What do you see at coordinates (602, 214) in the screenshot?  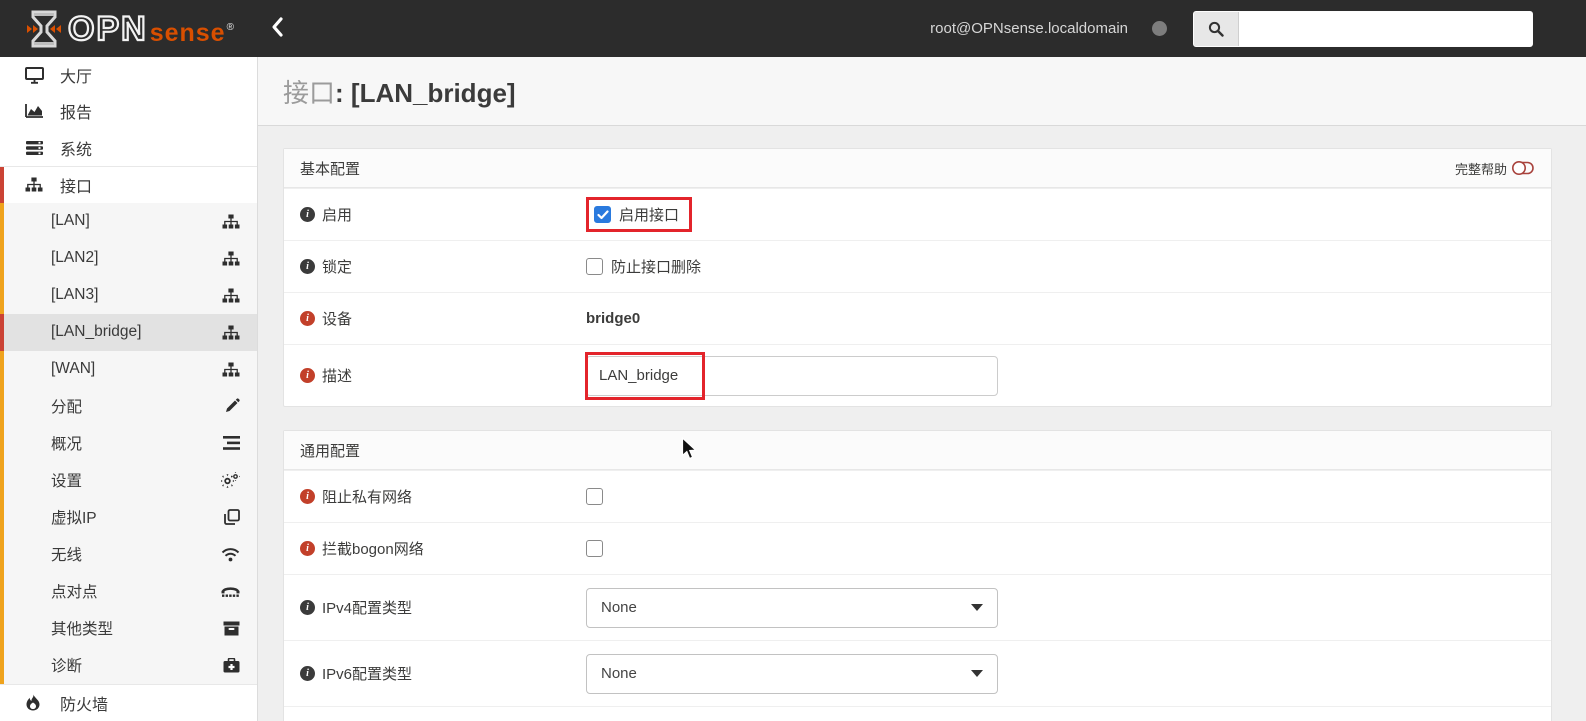 I see `enable-interface-checkbox` at bounding box center [602, 214].